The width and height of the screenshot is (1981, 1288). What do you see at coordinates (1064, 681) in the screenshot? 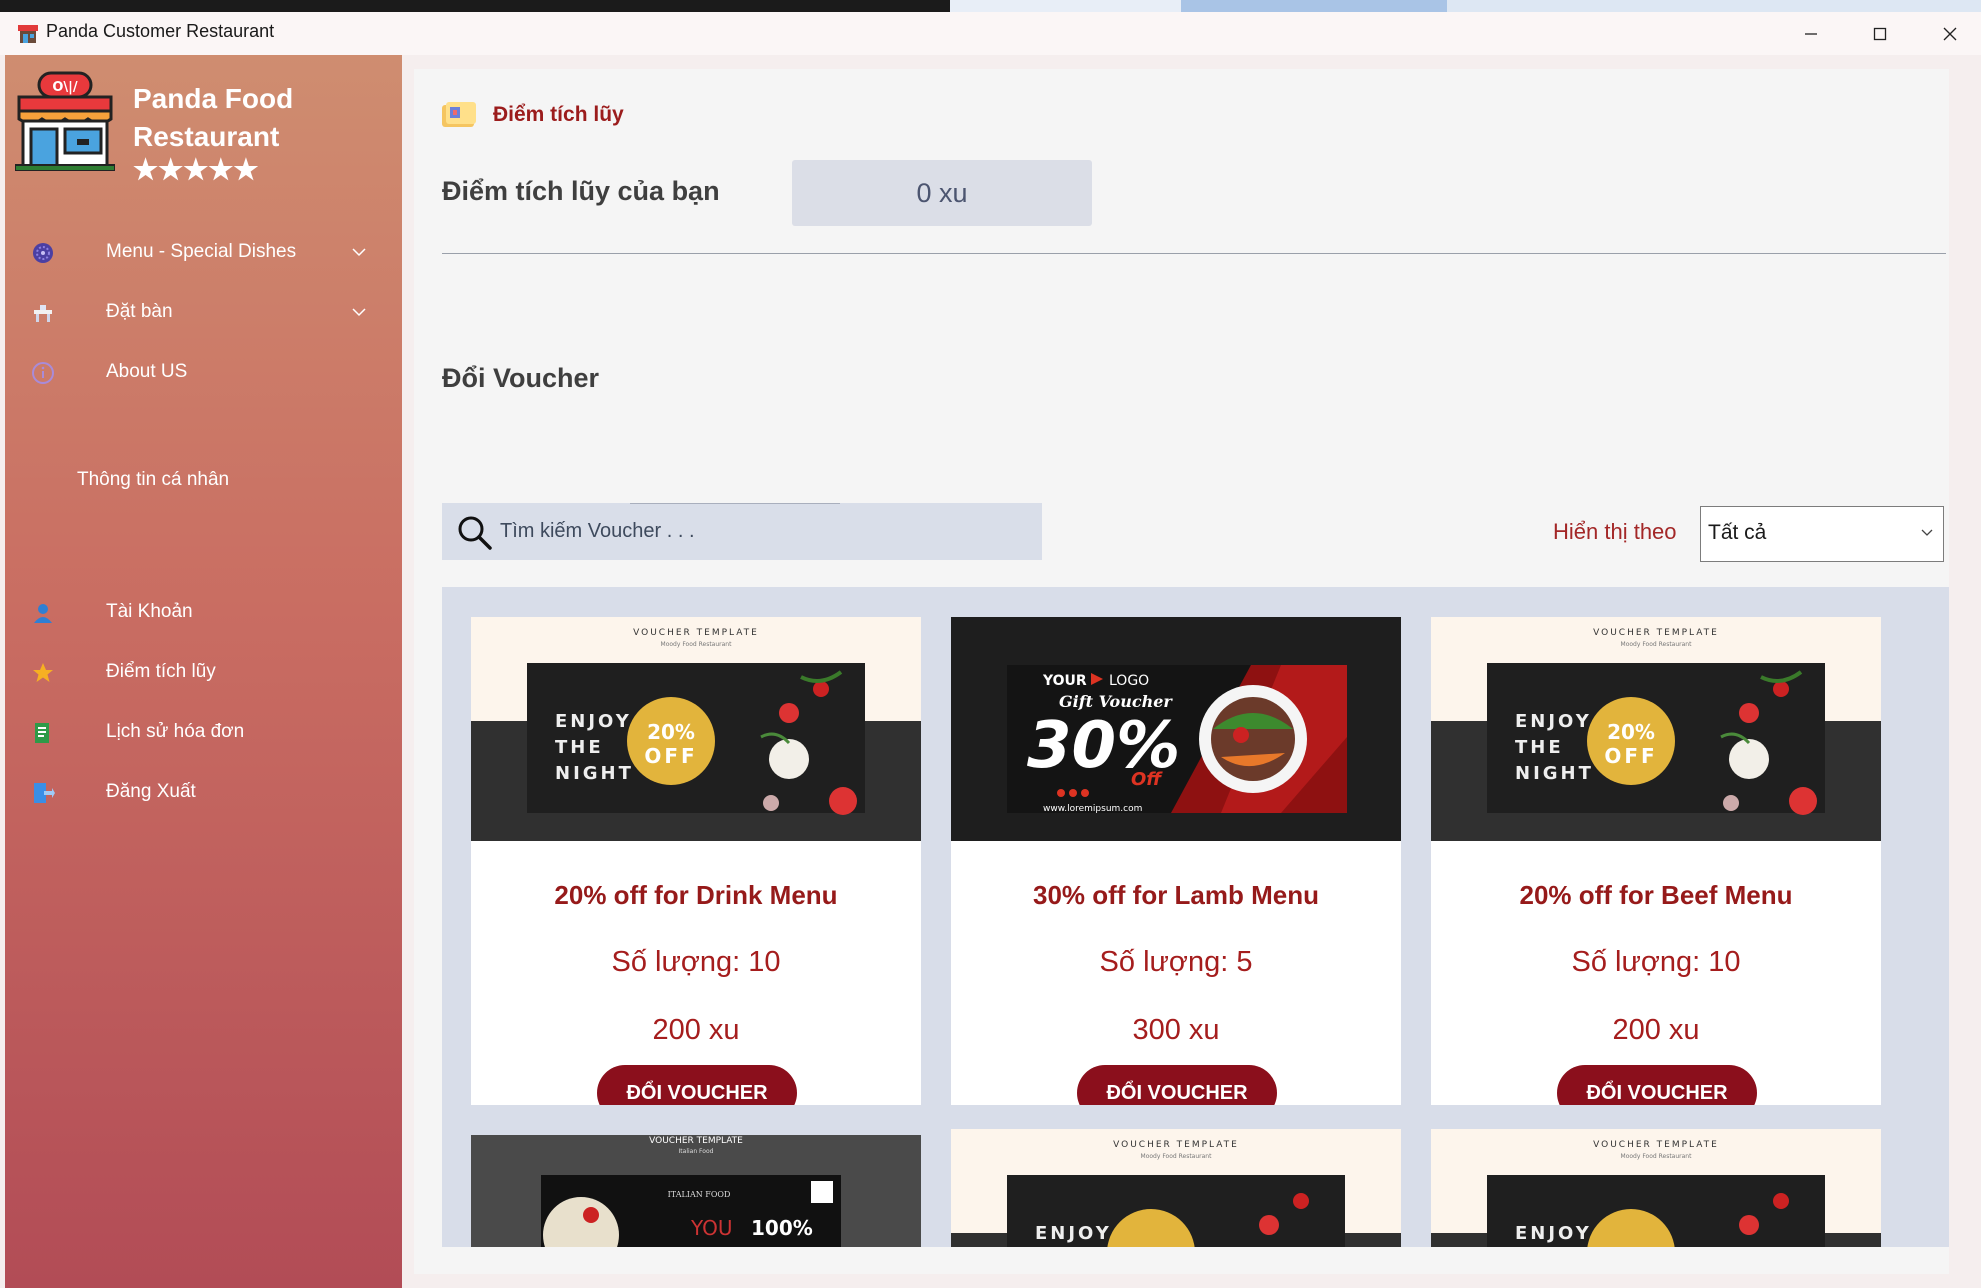
I see `voucher-art-your: YOUR` at bounding box center [1064, 681].